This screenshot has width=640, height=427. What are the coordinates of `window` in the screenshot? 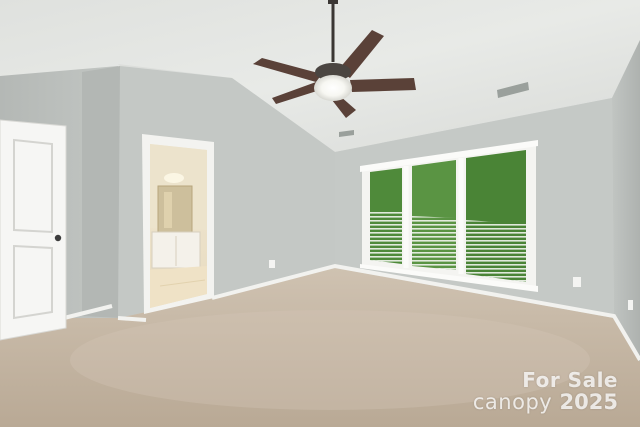 It's located at (449, 216).